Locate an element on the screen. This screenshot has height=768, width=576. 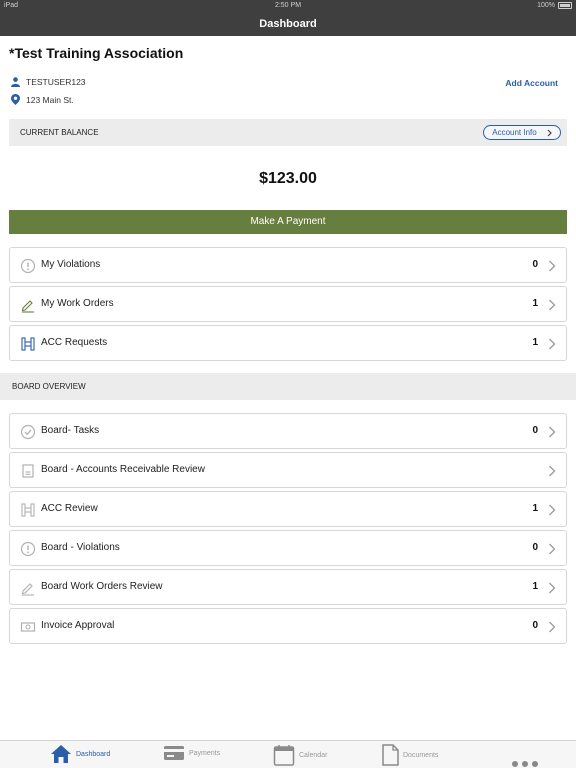
account-info-button: Account Info is located at coordinates (522, 132).